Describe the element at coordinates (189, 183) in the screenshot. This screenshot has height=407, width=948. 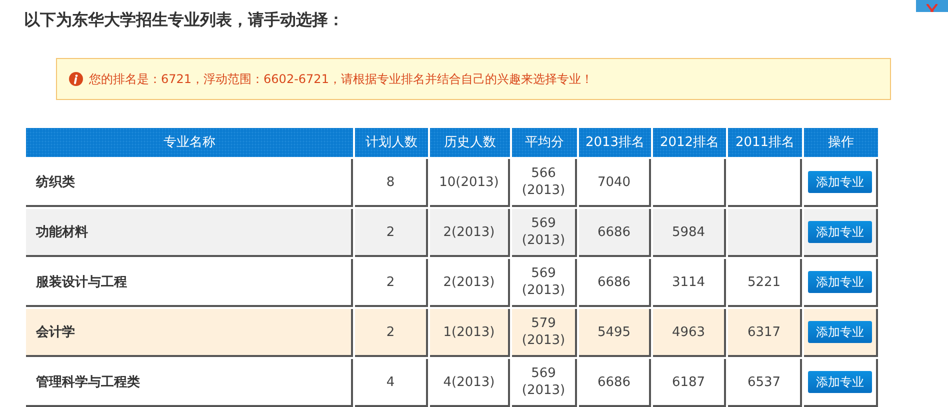
I see `major-name-cell: 纺织类` at that location.